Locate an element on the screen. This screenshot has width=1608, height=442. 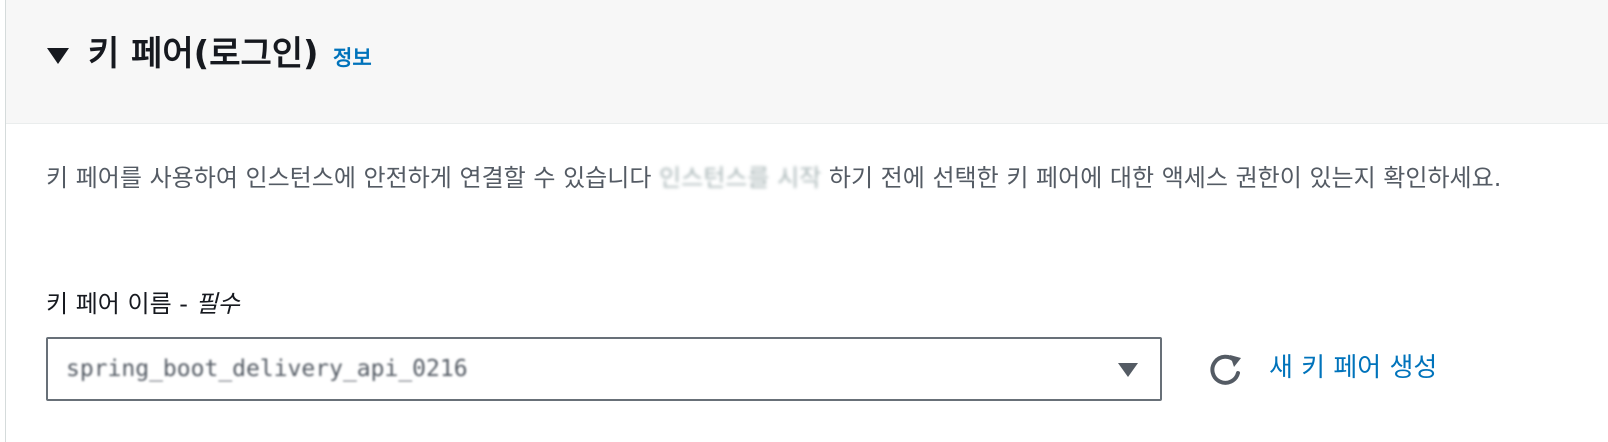
caret-down-icon is located at coordinates (58, 56).